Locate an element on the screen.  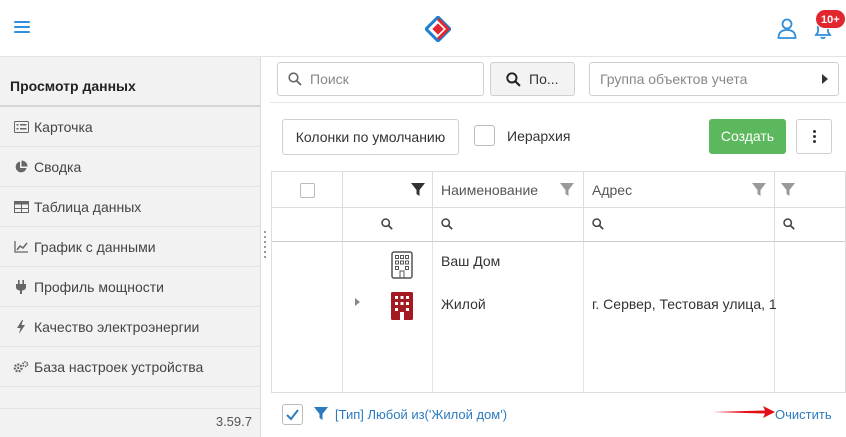
row-name: Жилой is located at coordinates (463, 304).